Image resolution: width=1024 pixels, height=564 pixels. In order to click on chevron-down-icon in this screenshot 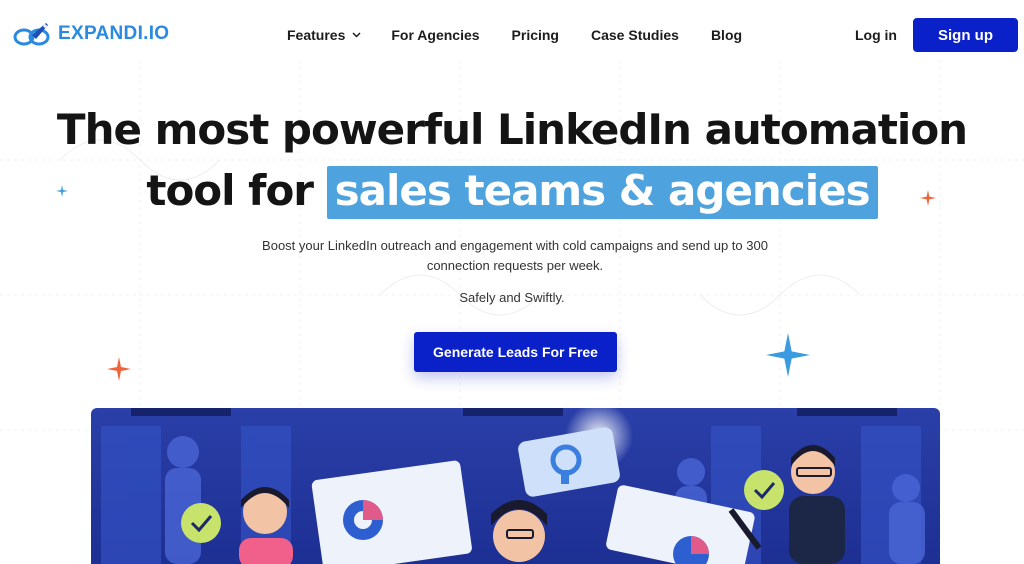, I will do `click(356, 35)`.